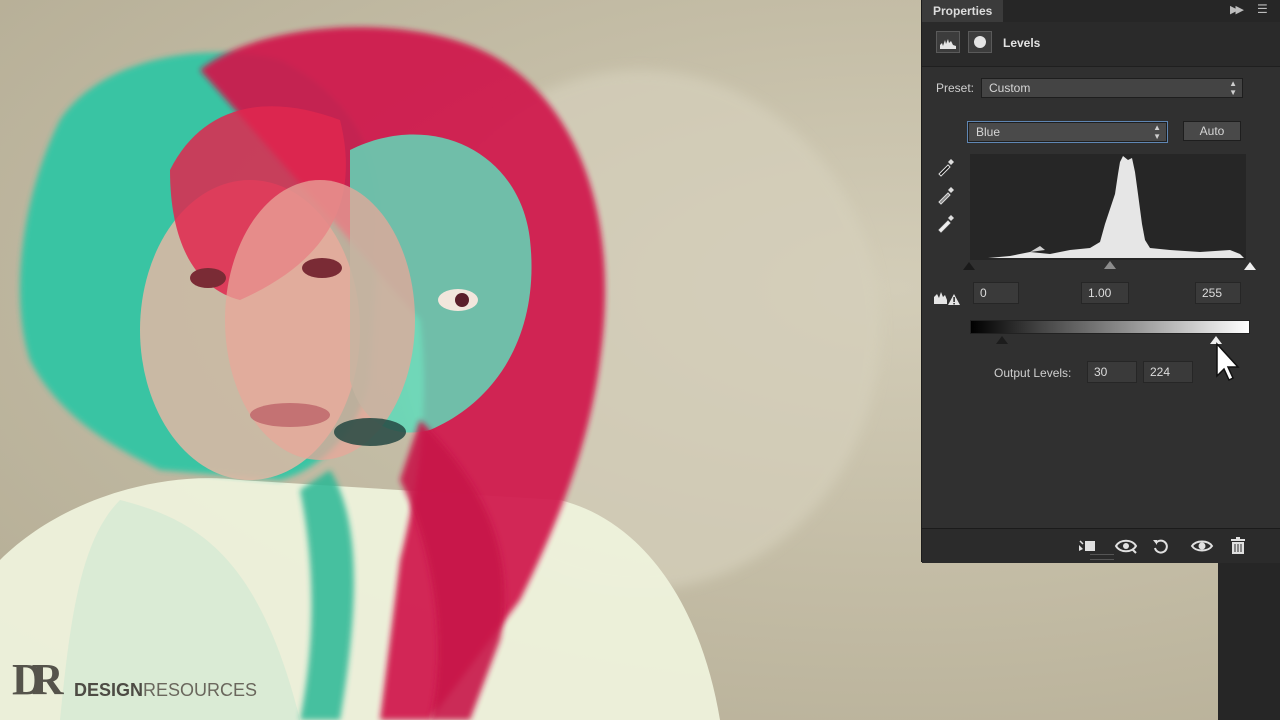  What do you see at coordinates (1228, 362) in the screenshot?
I see `mouse-cursor-icon` at bounding box center [1228, 362].